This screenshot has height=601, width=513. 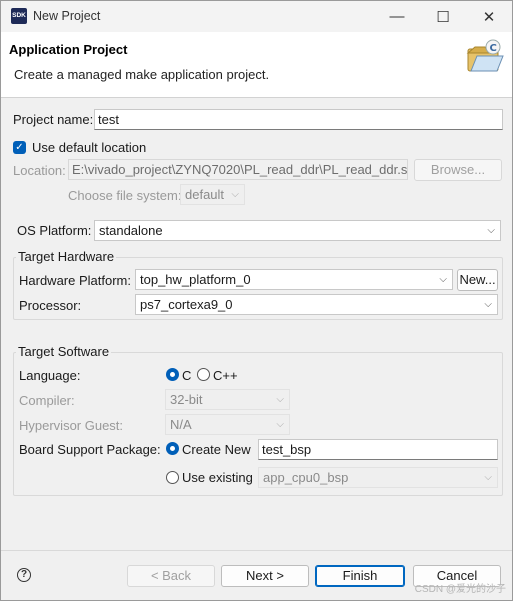 I want to click on wizard-title: Application Project, so click(x=68, y=49).